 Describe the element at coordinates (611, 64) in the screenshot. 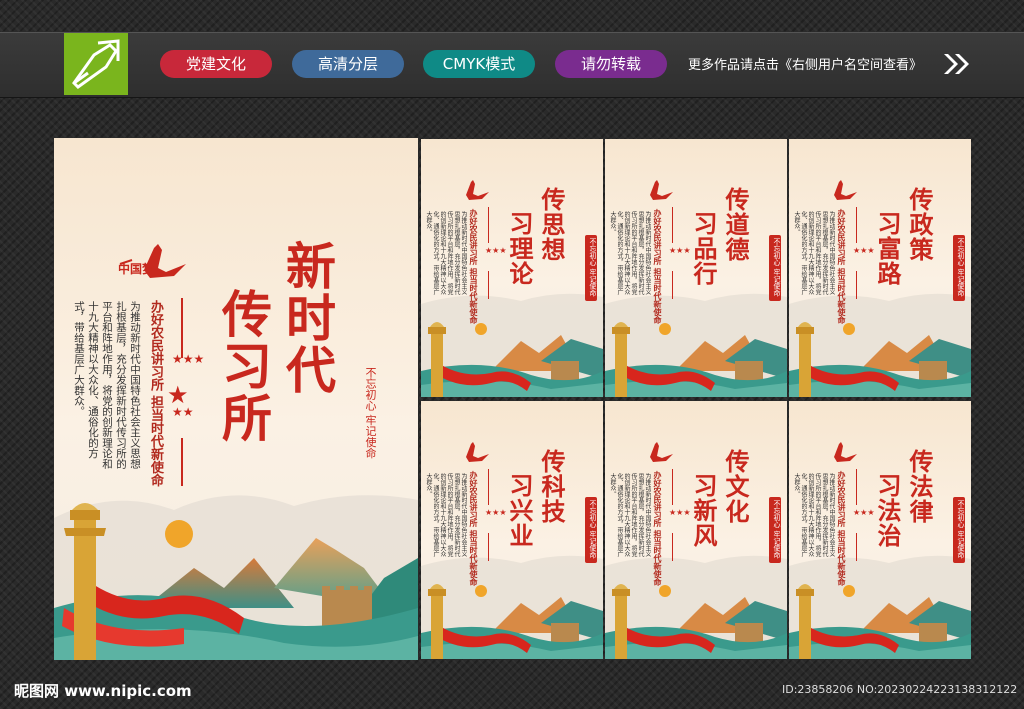

I see `tag-pill-no-repost: 请勿转载` at that location.